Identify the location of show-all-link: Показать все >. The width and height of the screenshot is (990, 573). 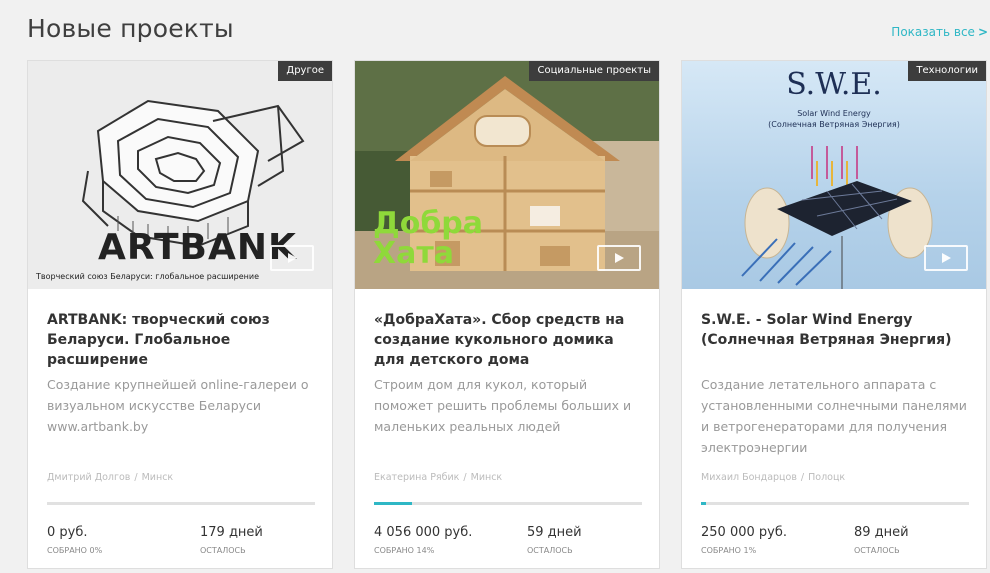
(939, 32).